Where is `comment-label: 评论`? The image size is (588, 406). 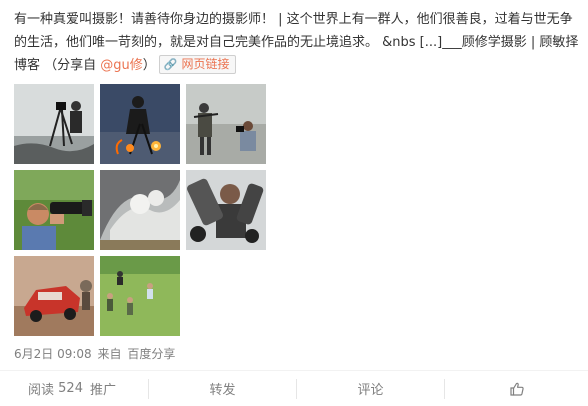 comment-label: 评论 is located at coordinates (370, 390).